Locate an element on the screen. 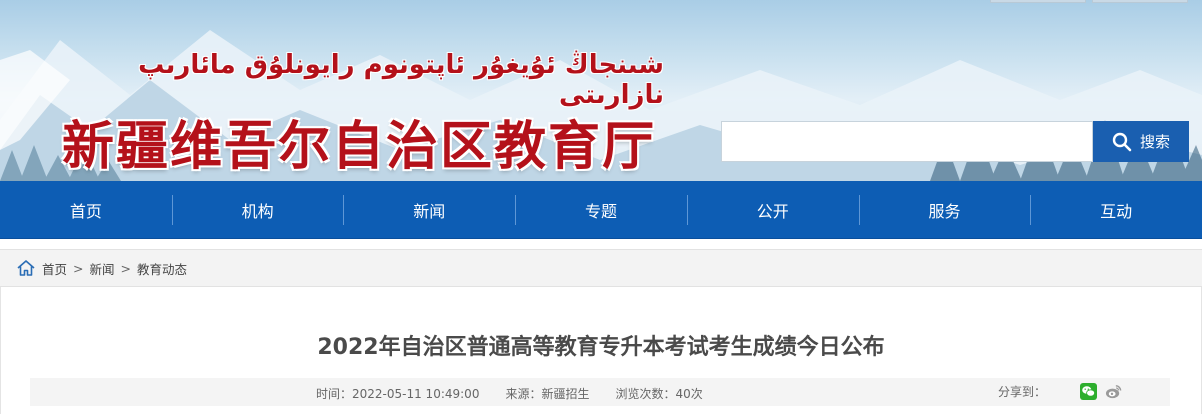 The width and height of the screenshot is (1202, 414). nav-item-organization: 机构 is located at coordinates (257, 209).